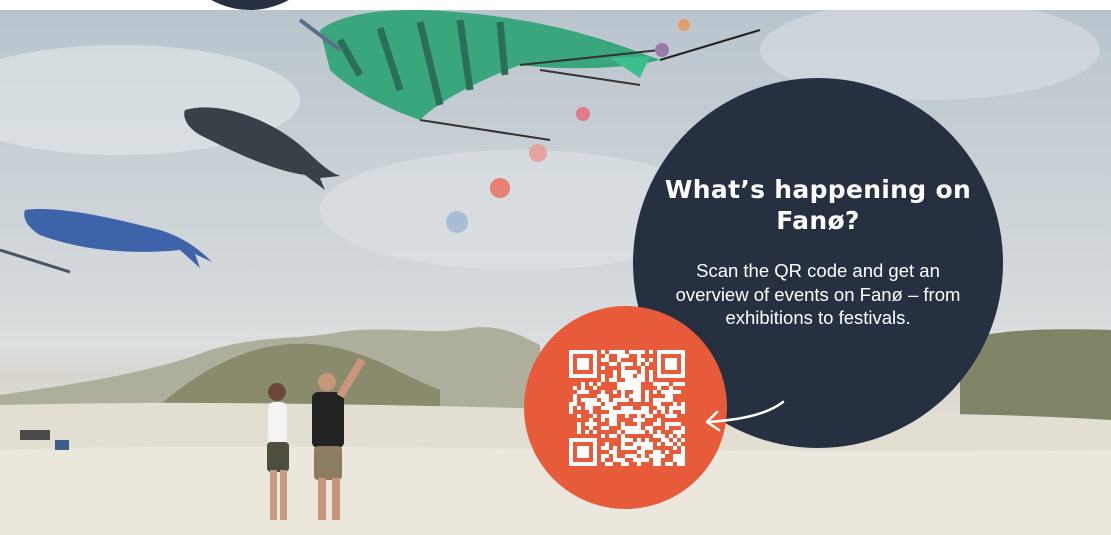 This screenshot has height=535, width=1111. What do you see at coordinates (627, 408) in the screenshot?
I see `qr-code-icon` at bounding box center [627, 408].